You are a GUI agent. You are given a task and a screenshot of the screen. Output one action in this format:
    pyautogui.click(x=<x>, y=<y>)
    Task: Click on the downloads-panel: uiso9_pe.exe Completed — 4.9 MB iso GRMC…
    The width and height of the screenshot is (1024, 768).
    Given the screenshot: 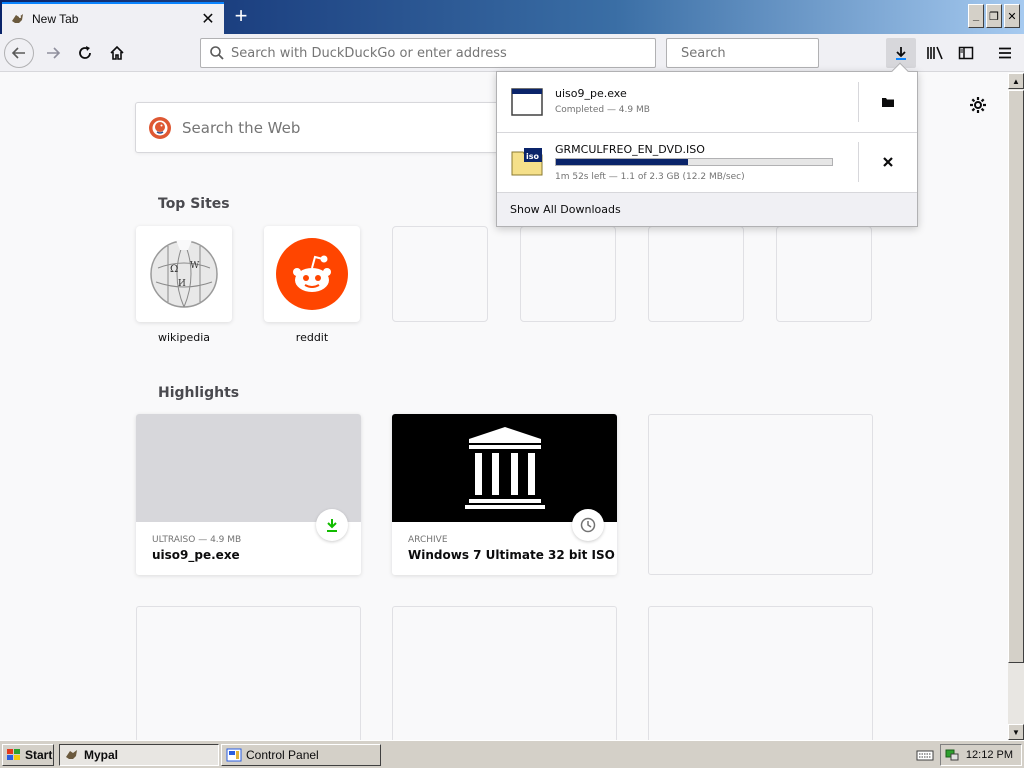 What is the action you would take?
    pyautogui.click(x=707, y=144)
    